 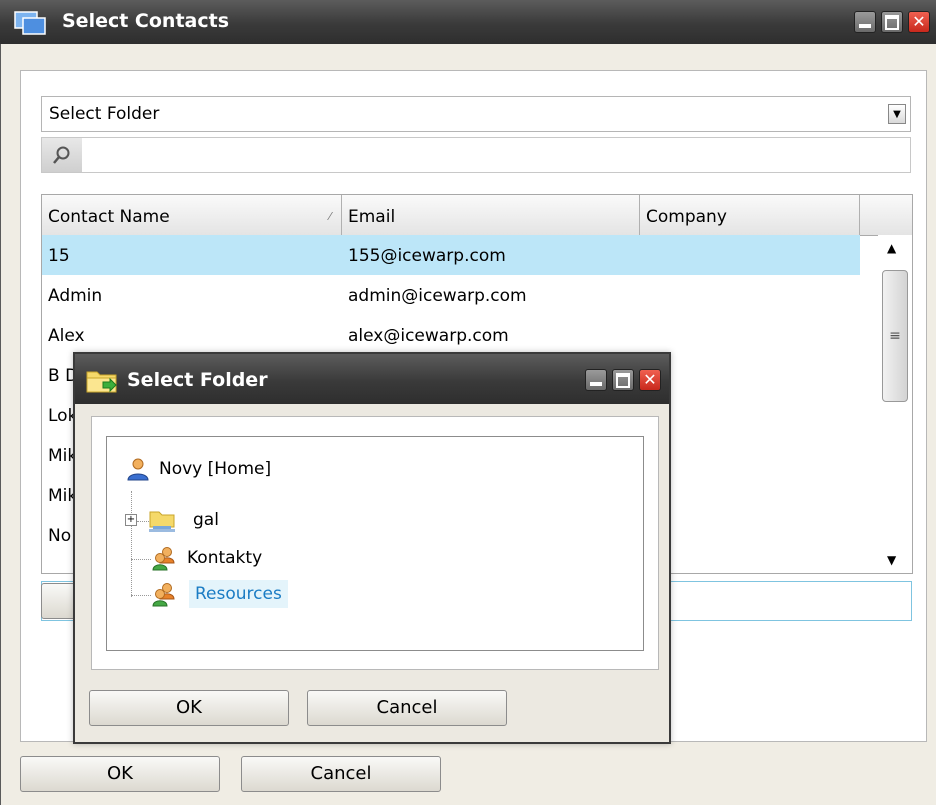 I want to click on column-header-label: Email, so click(x=372, y=217).